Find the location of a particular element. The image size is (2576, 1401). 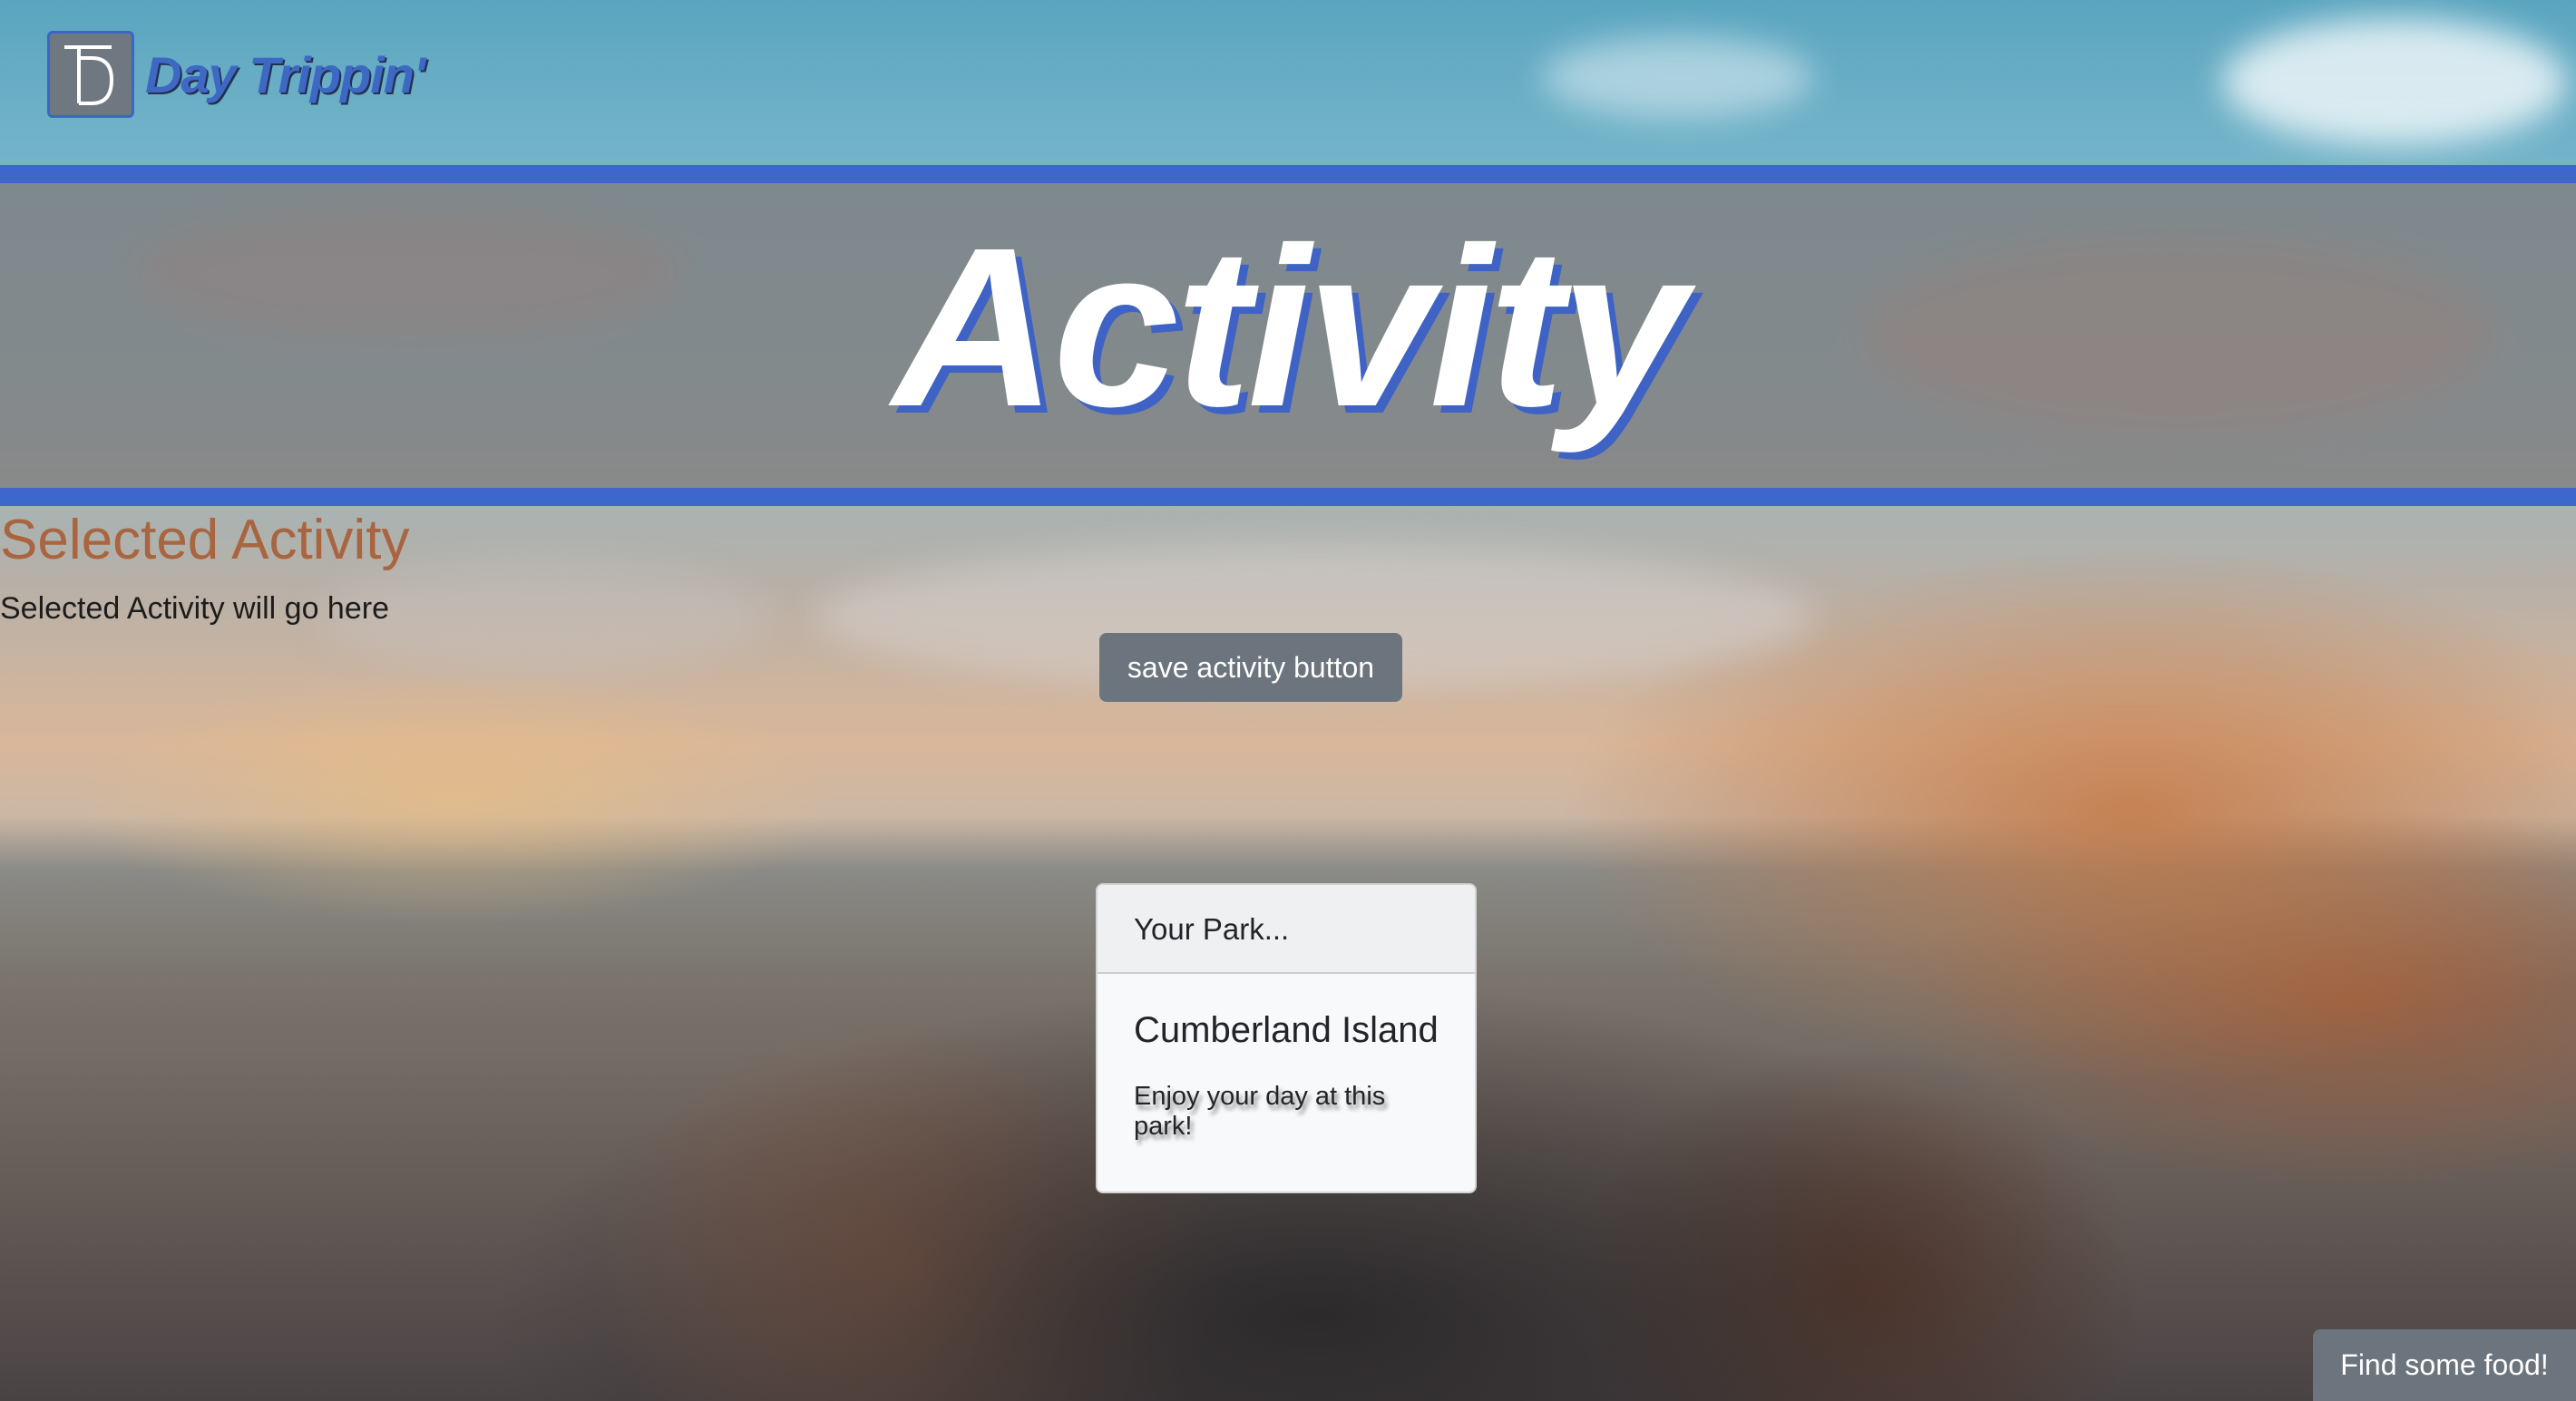

page-title: Activity is located at coordinates (1289, 327).